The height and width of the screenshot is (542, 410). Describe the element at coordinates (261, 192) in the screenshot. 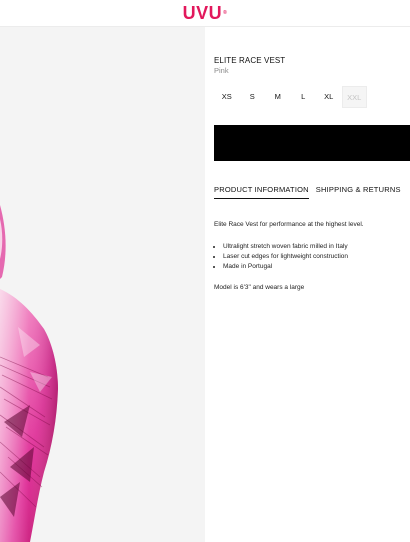

I see `tab-product-information: PRODUCT INFORMATION` at that location.